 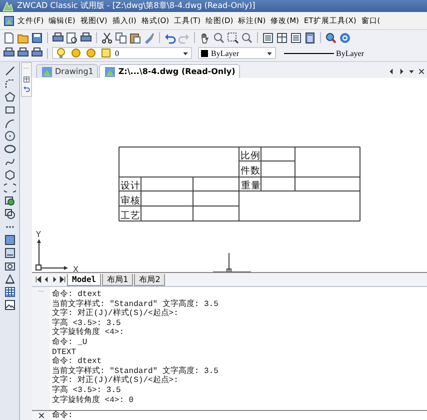 What do you see at coordinates (70, 343) in the screenshot?
I see `command-history-line: 命令: _U` at bounding box center [70, 343].